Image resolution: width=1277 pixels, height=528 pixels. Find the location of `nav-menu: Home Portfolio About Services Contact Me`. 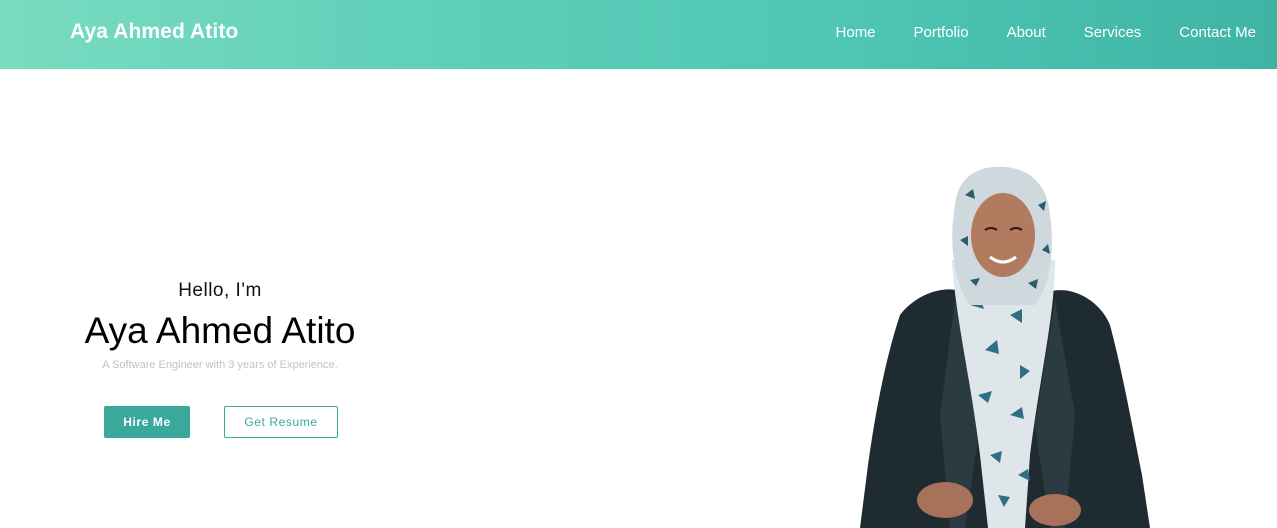

nav-menu: Home Portfolio About Services Contact Me is located at coordinates (1027, 32).